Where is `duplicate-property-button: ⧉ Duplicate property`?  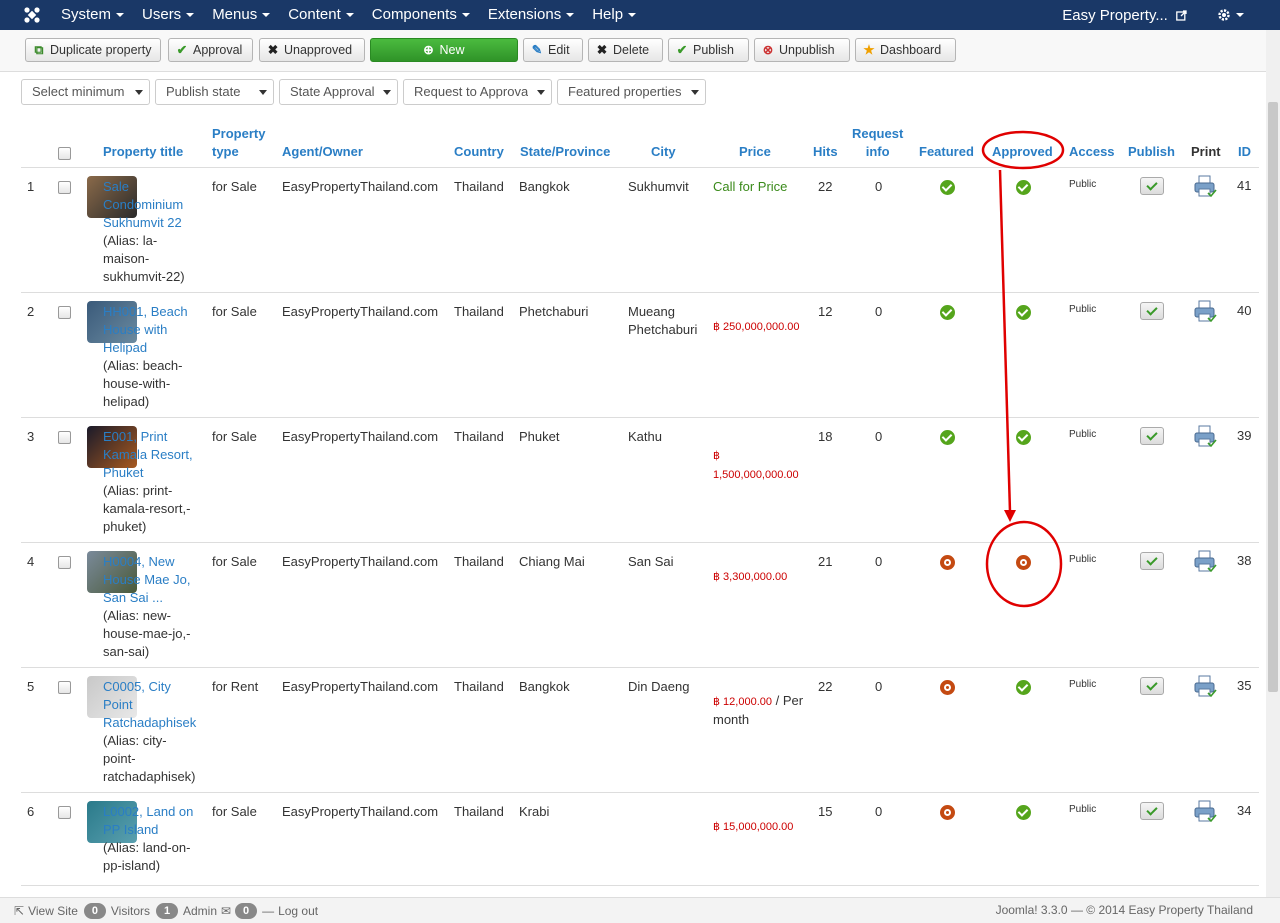
duplicate-property-button: ⧉ Duplicate property is located at coordinates (93, 50).